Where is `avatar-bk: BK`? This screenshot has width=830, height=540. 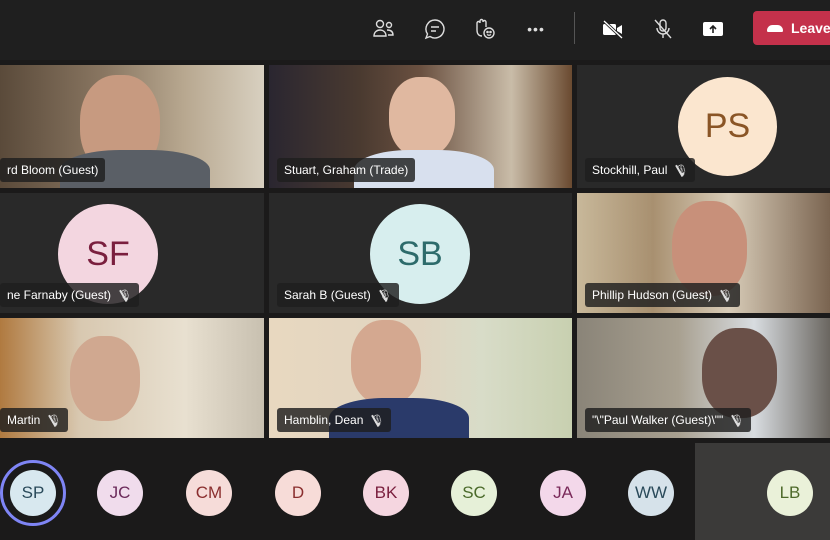 avatar-bk: BK is located at coordinates (386, 493).